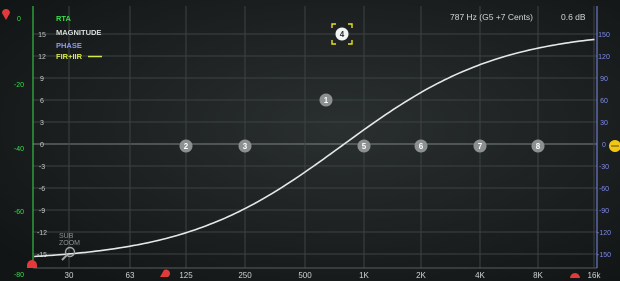  What do you see at coordinates (19, 85) in the screenshot?
I see `rta-tick-label: -20` at bounding box center [19, 85].